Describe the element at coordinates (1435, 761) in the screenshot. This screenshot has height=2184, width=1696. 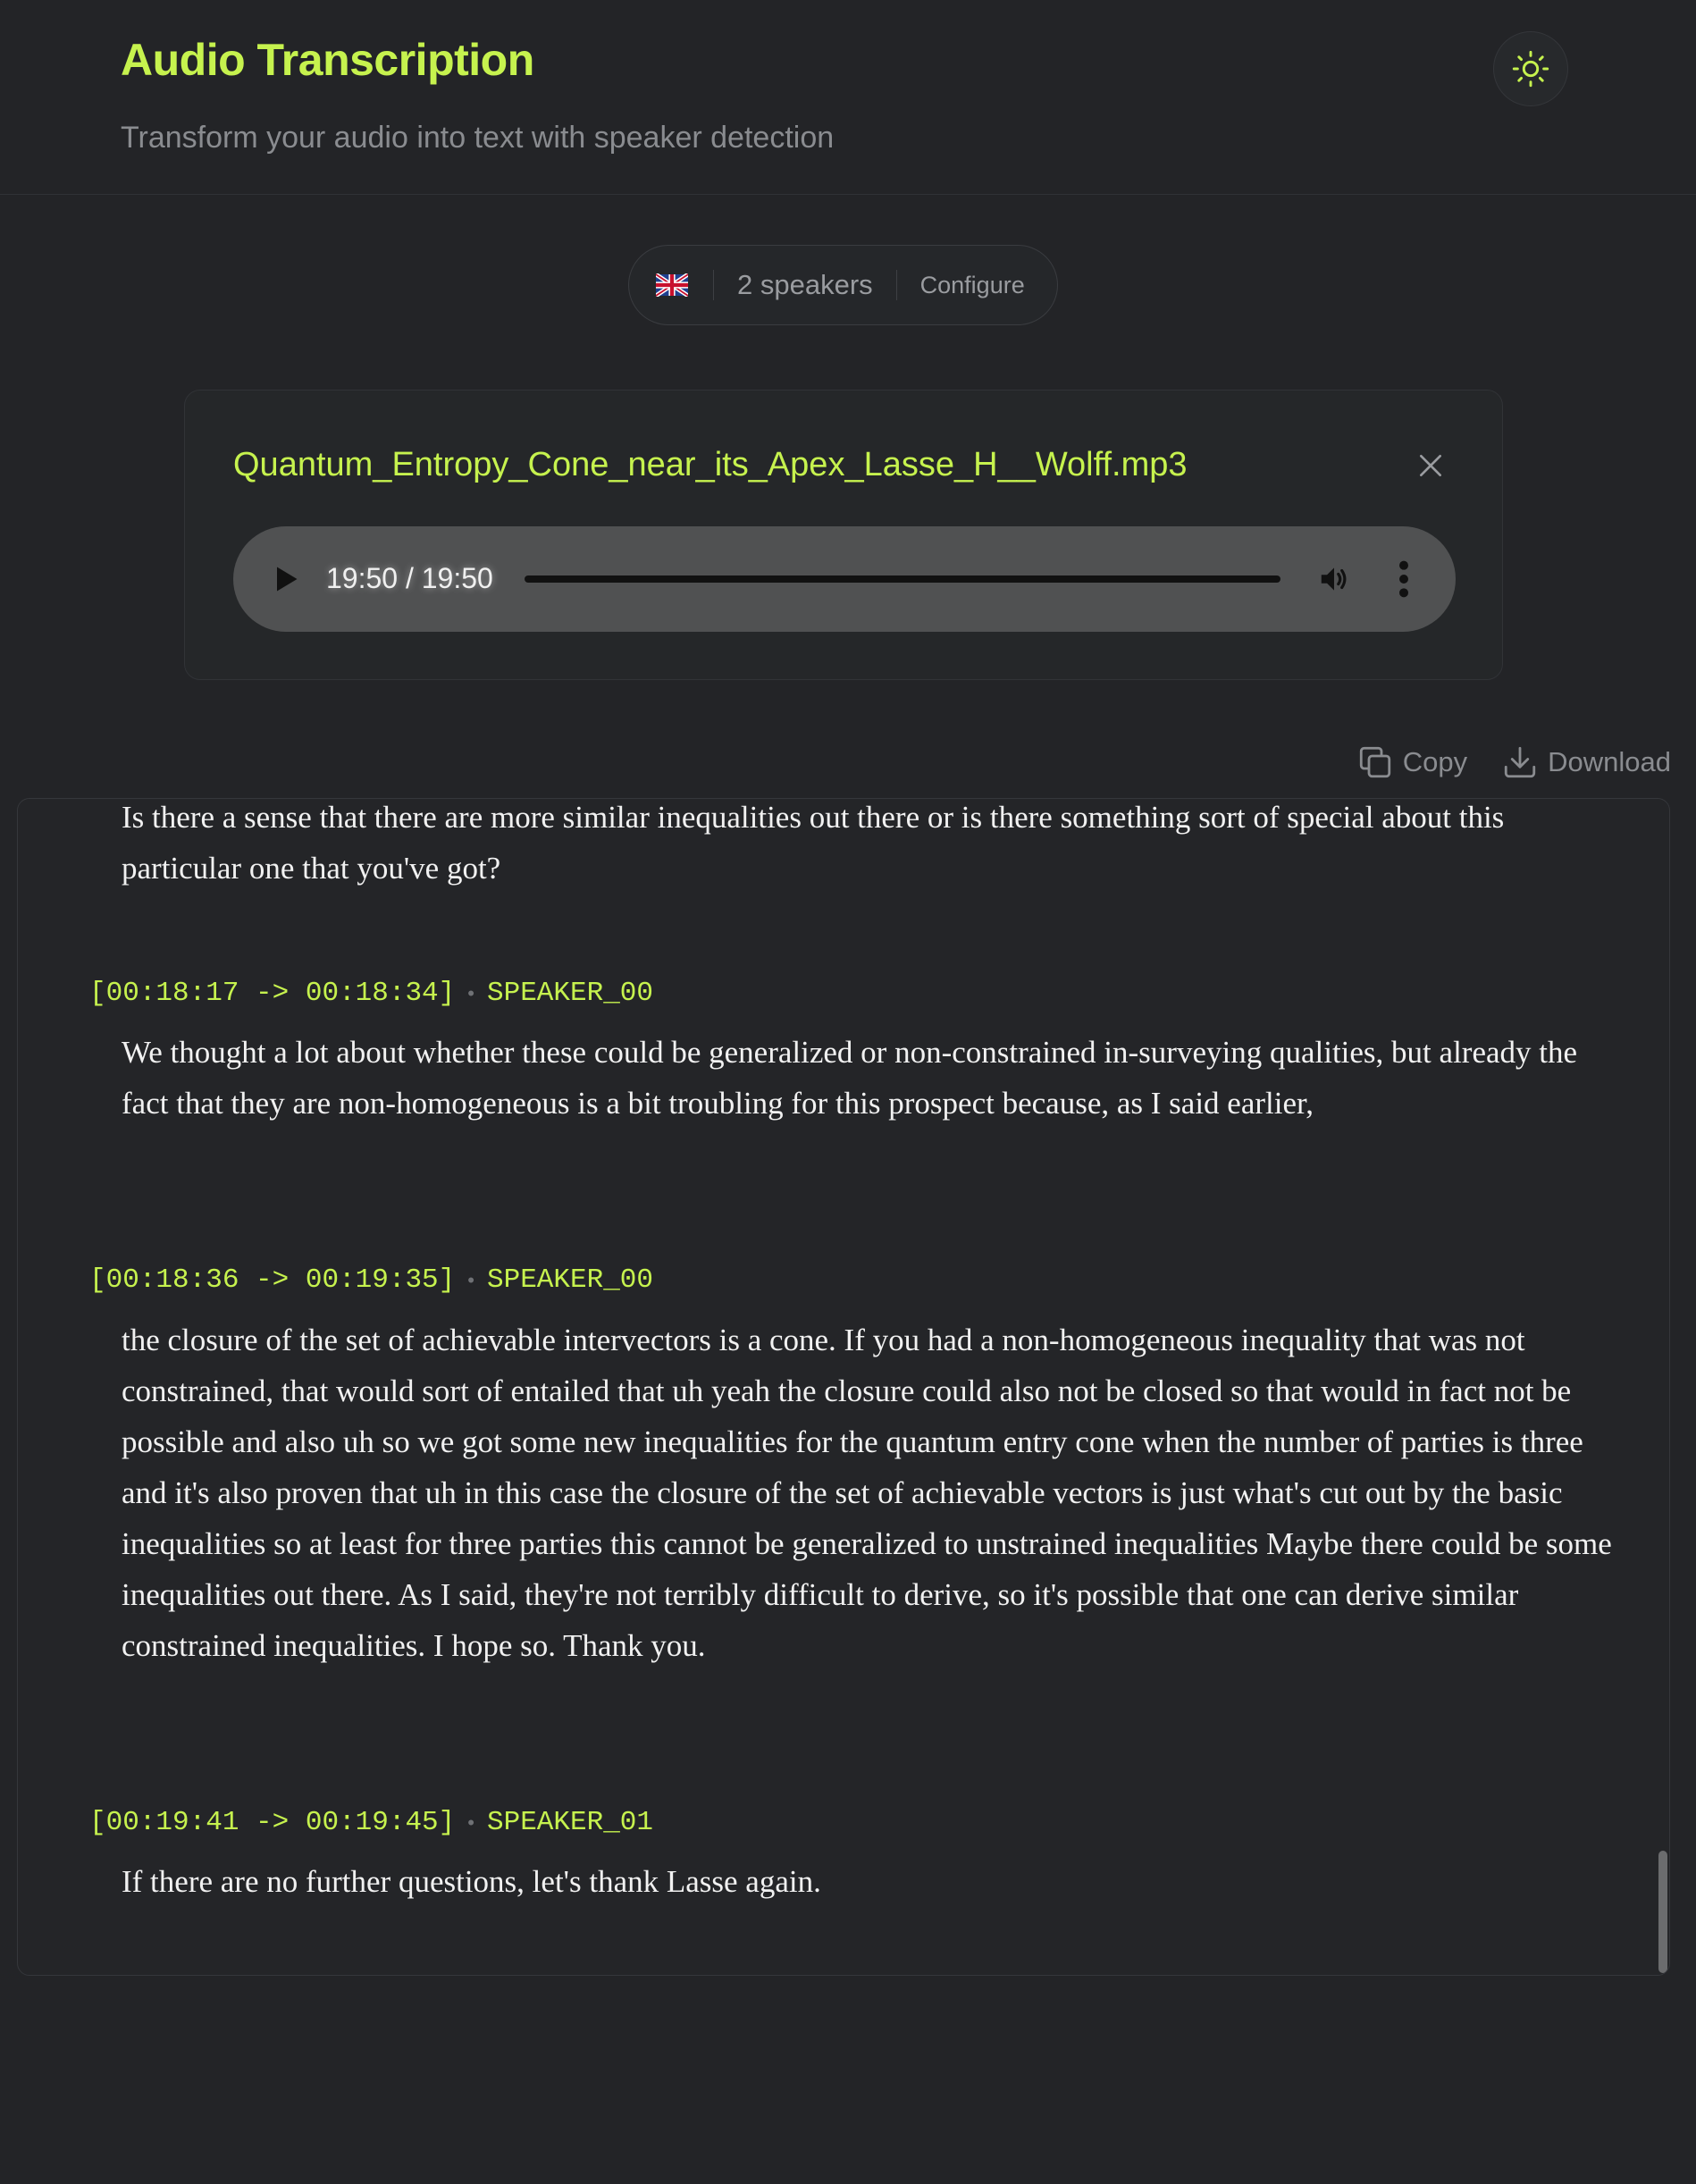
I see `copy-label: Copy` at that location.